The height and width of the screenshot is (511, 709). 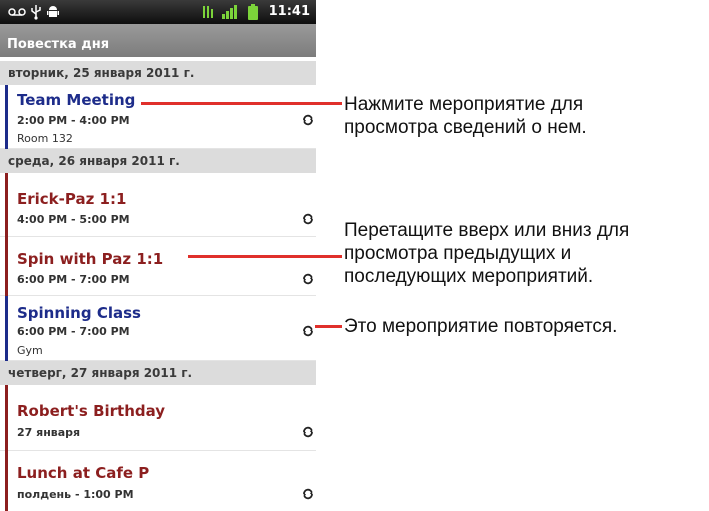 What do you see at coordinates (208, 12) in the screenshot?
I see `3g-data-icon` at bounding box center [208, 12].